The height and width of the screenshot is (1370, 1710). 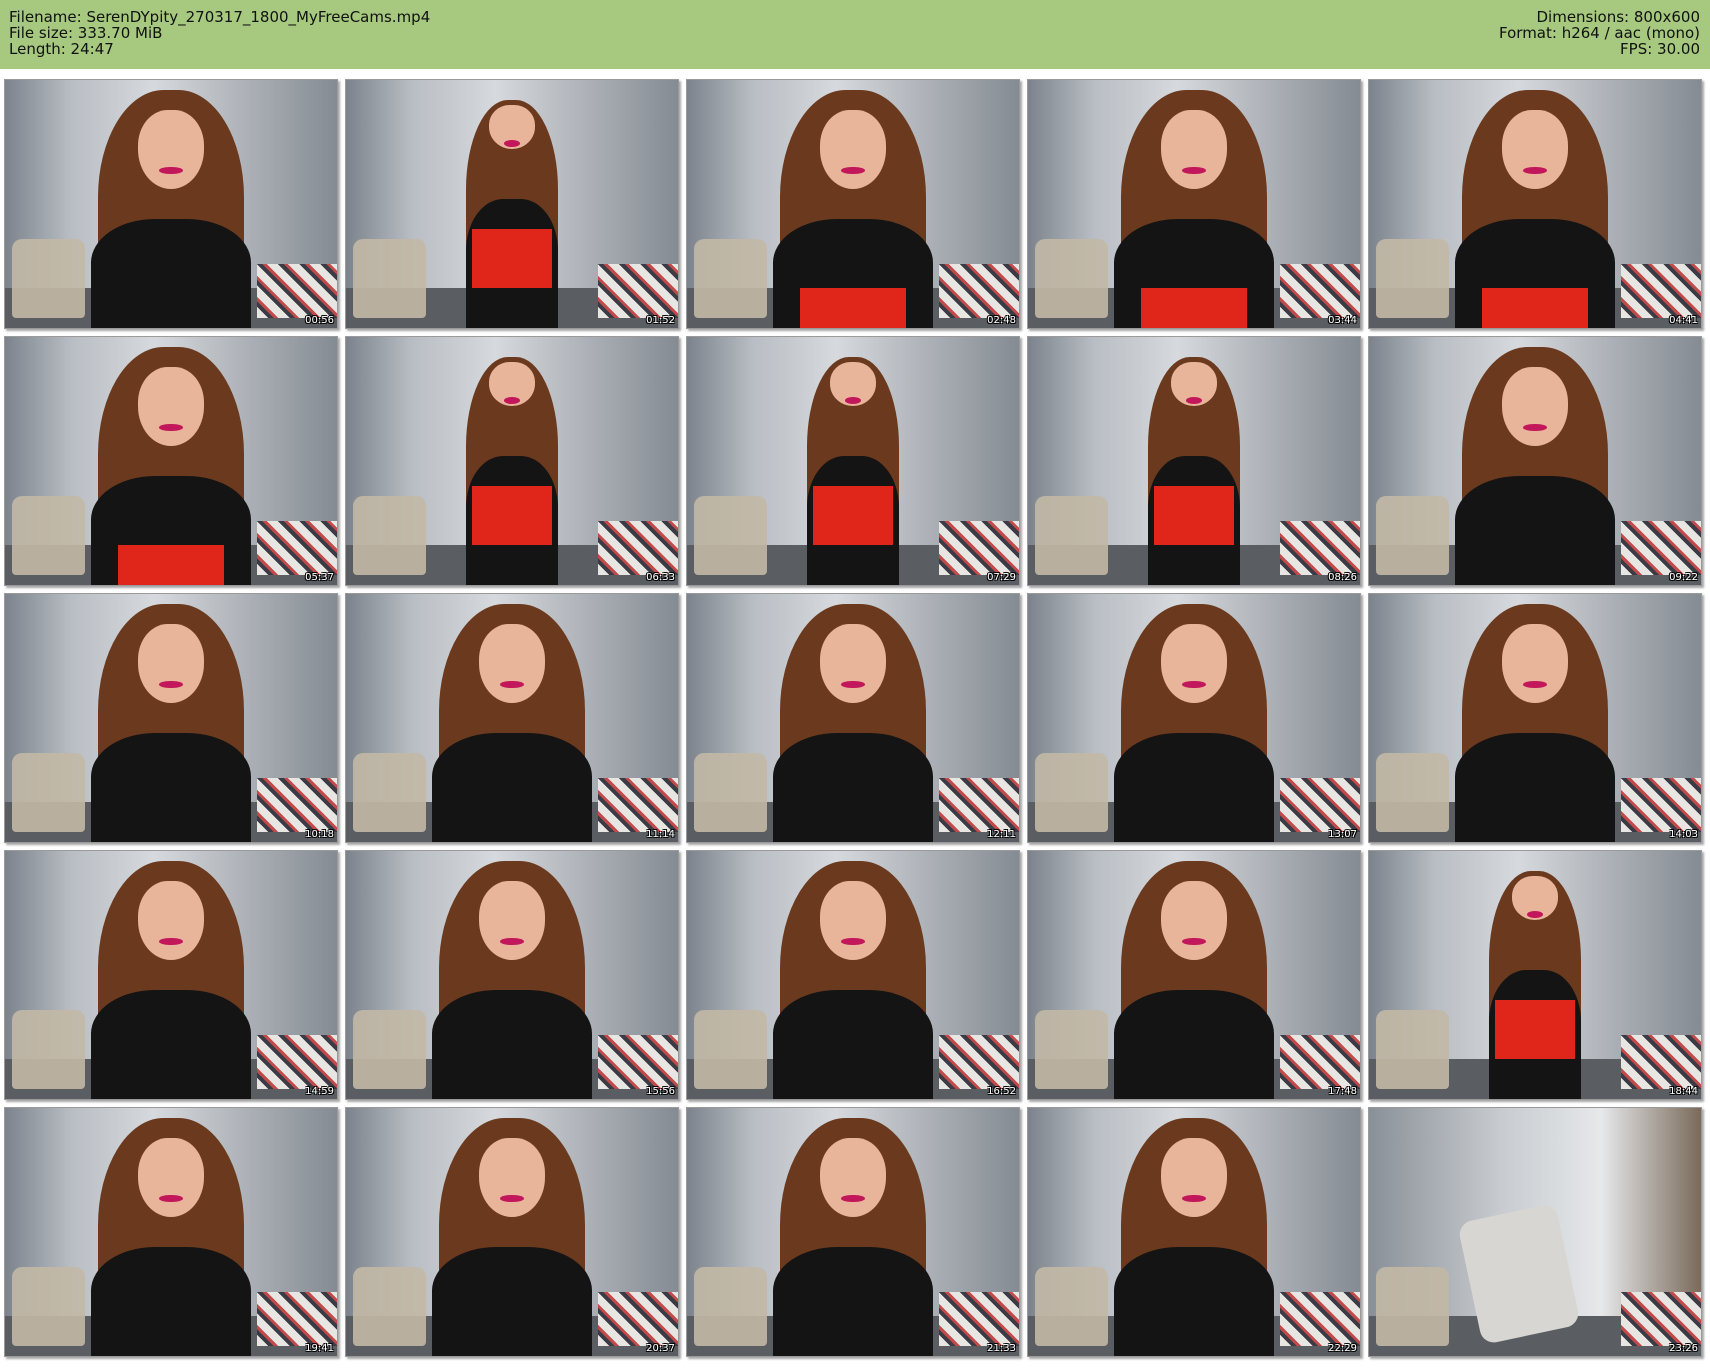 I want to click on thumbnail-frame: 04:41, so click(x=1535, y=204).